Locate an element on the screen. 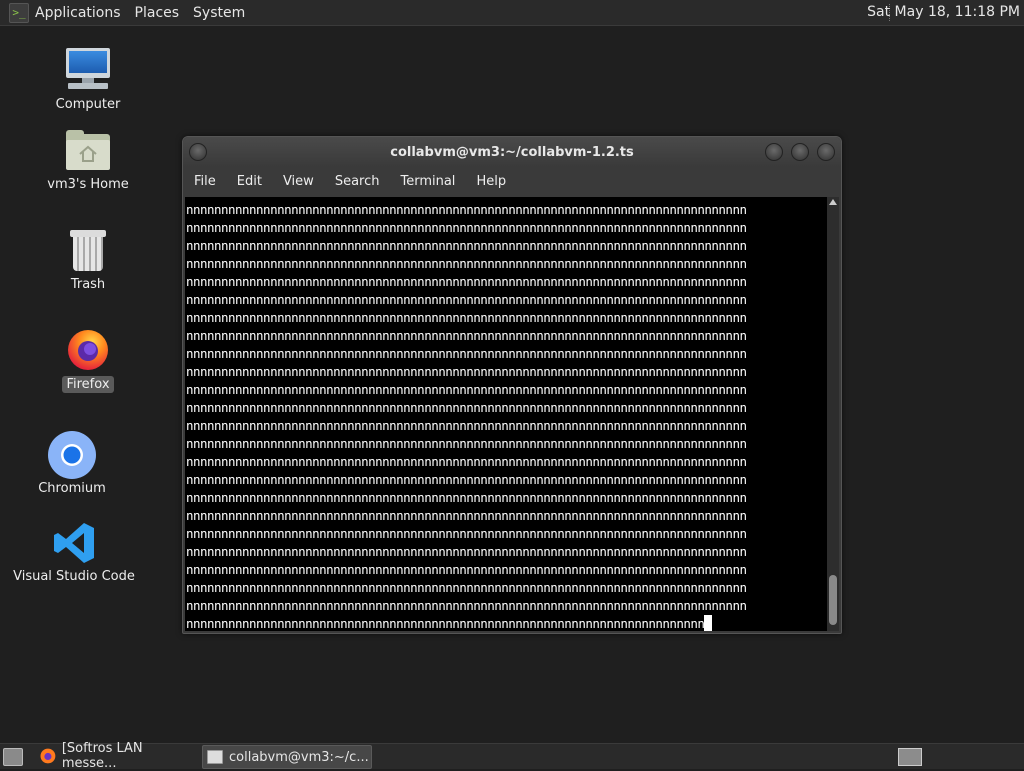  menu-view: View is located at coordinates (298, 181).